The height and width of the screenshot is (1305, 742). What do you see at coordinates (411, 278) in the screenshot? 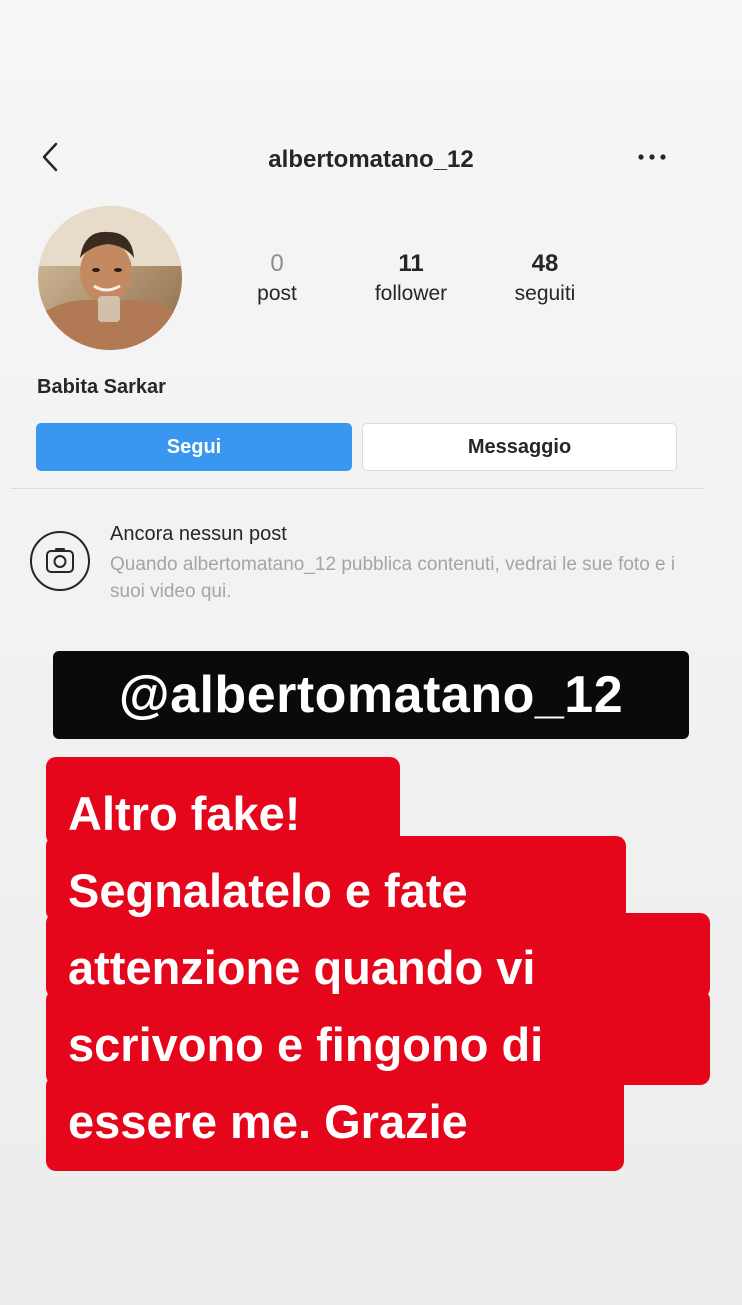
I see `followers-count: 11 follower` at bounding box center [411, 278].